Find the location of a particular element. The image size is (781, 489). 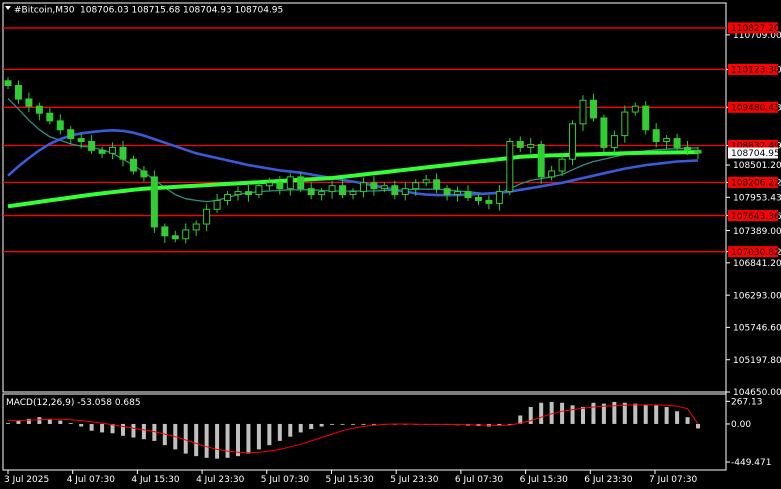

triangle-down-icon is located at coordinates (8, 8).